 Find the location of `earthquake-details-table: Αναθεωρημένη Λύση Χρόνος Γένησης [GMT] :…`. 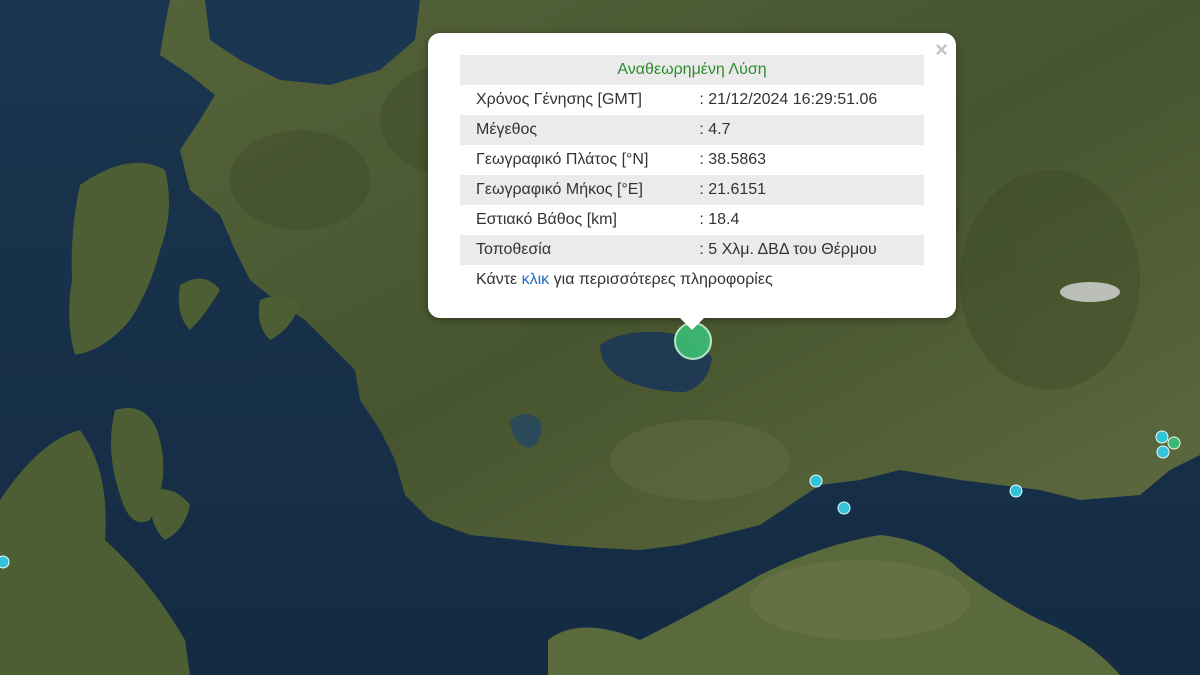

earthquake-details-table: Αναθεωρημένη Λύση Χρόνος Γένησης [GMT] :… is located at coordinates (692, 160).